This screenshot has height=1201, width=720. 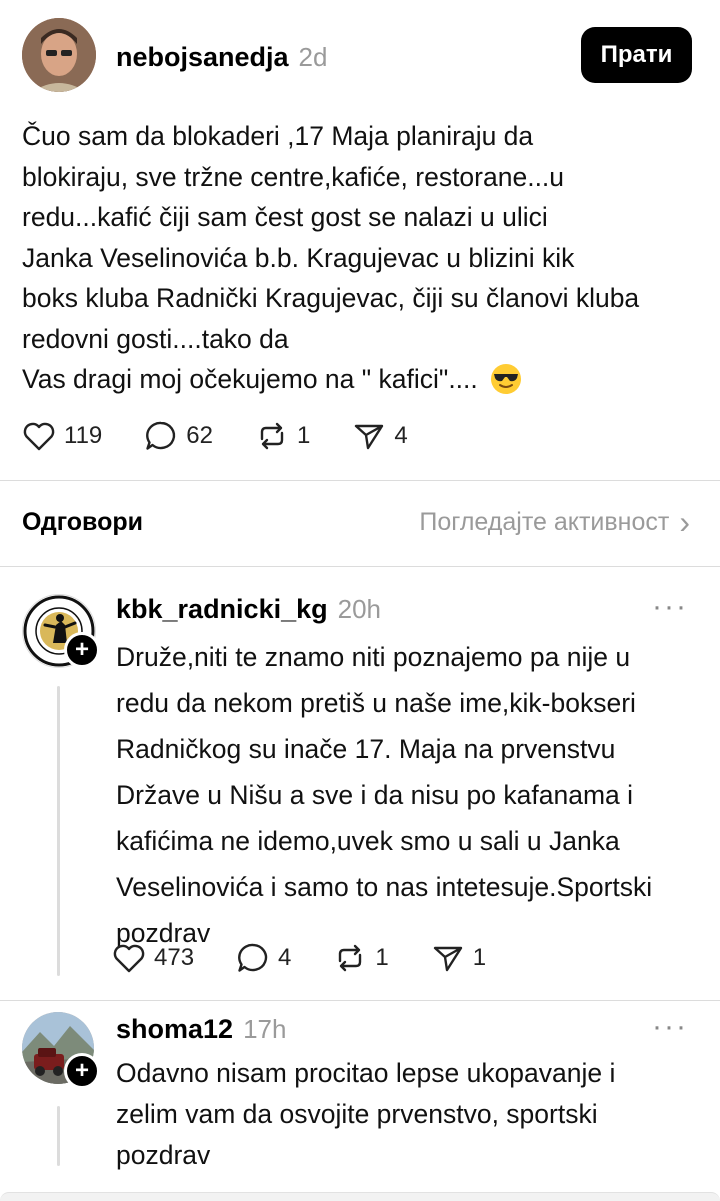 I want to click on reply-username: shoma12, so click(x=174, y=1029).